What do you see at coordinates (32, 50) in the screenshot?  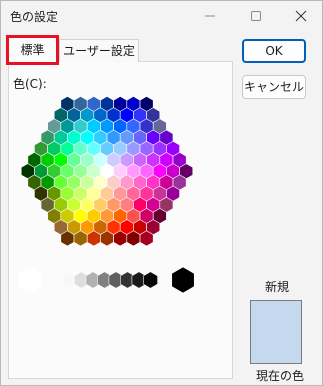 I see `tab-standard: 標準` at bounding box center [32, 50].